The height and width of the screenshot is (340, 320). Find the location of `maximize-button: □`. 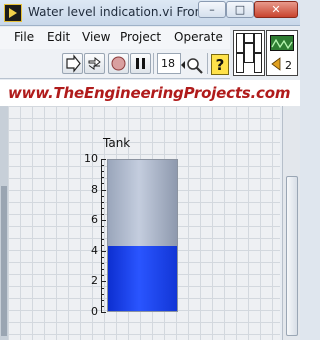

maximize-button: □ is located at coordinates (240, 9).